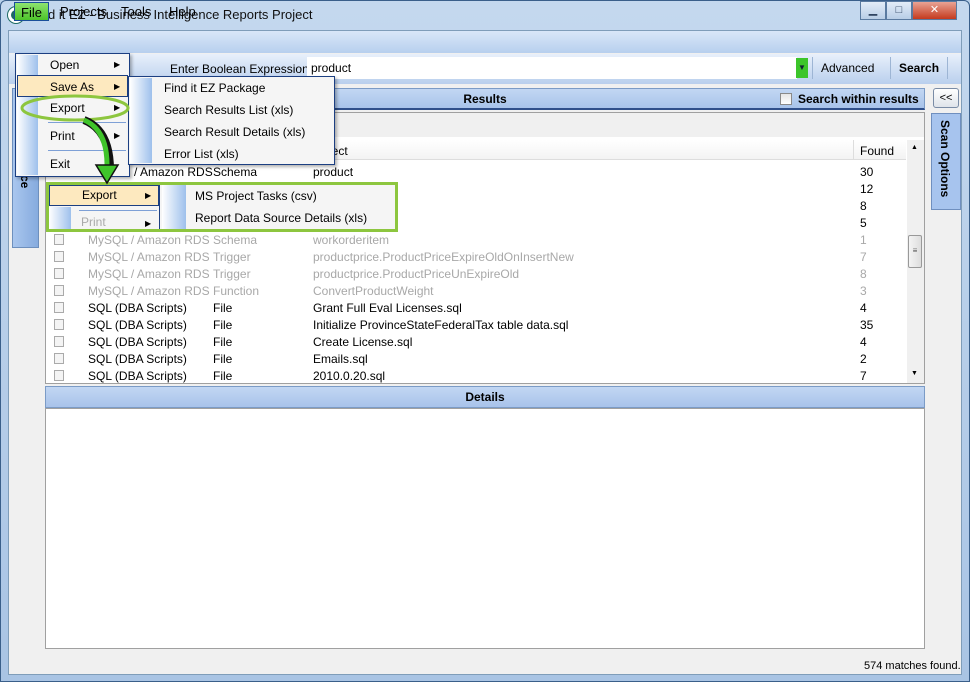 The height and width of the screenshot is (682, 970). What do you see at coordinates (236, 291) in the screenshot?
I see `cell-type: Function` at bounding box center [236, 291].